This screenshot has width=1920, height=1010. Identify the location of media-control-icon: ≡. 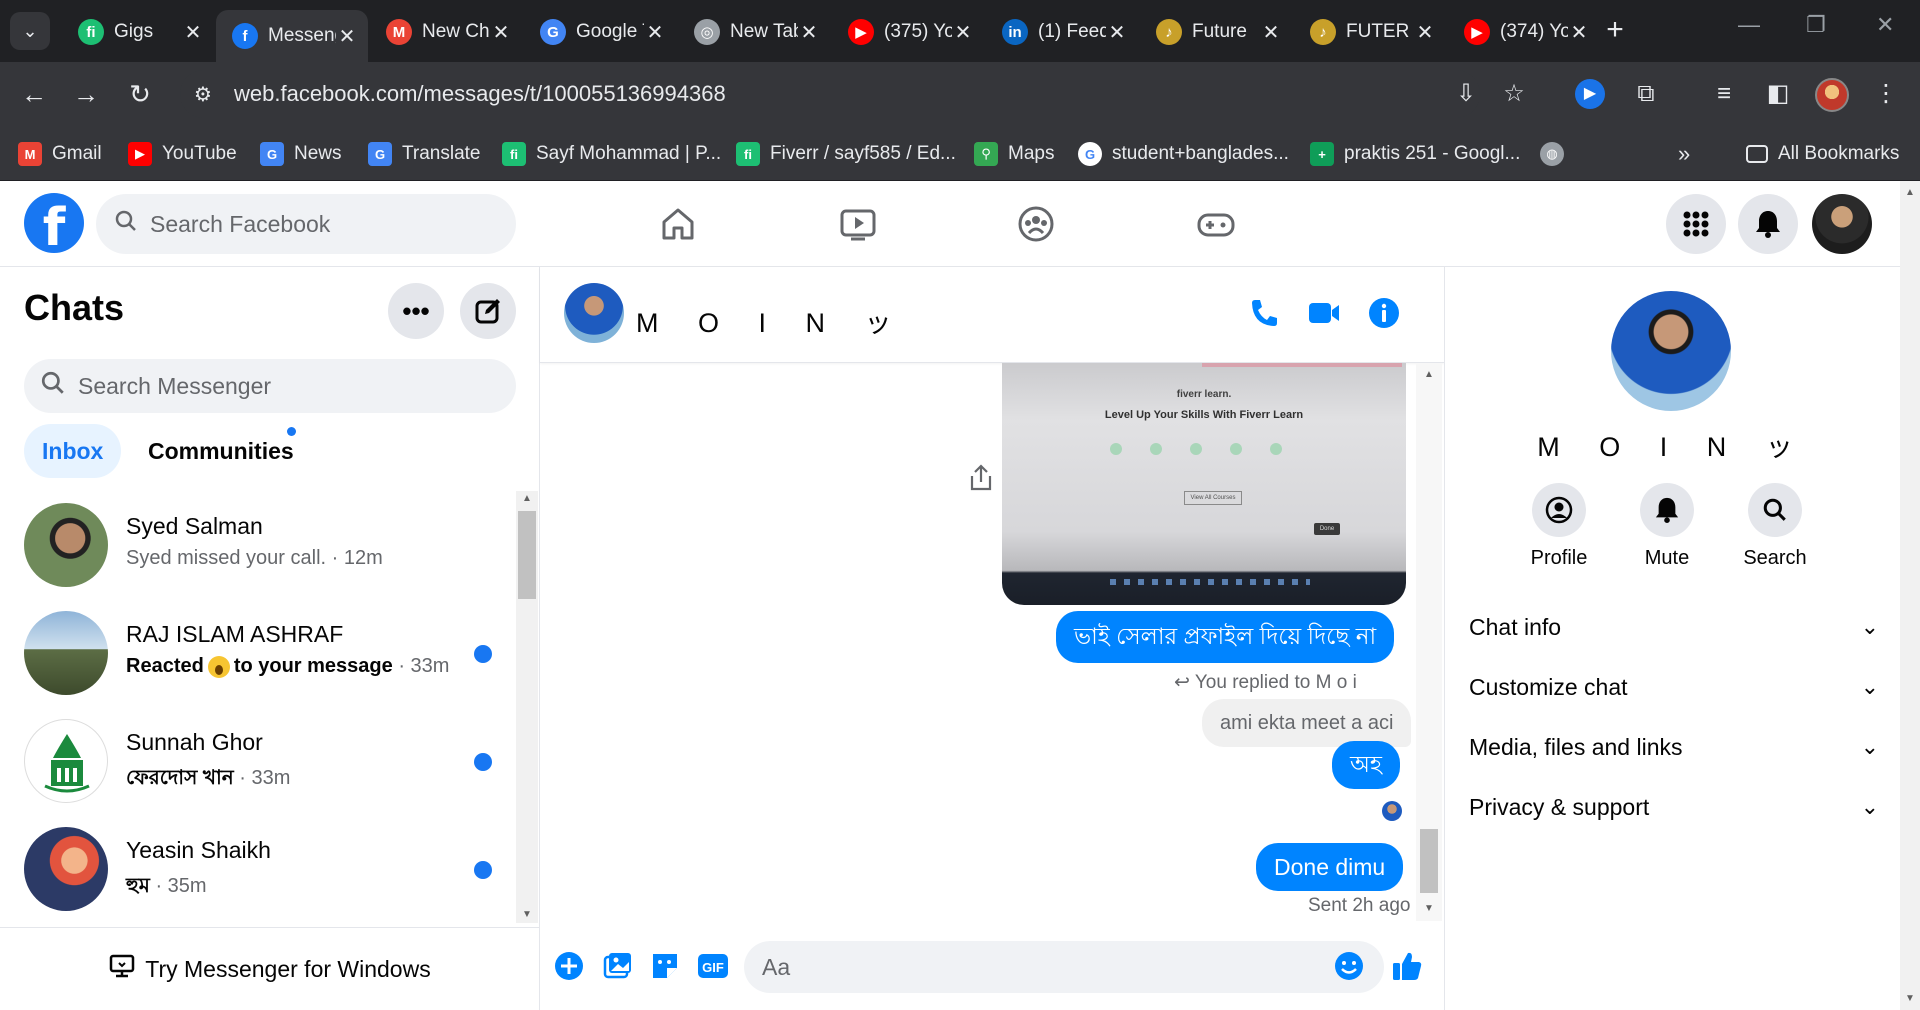
(1724, 94).